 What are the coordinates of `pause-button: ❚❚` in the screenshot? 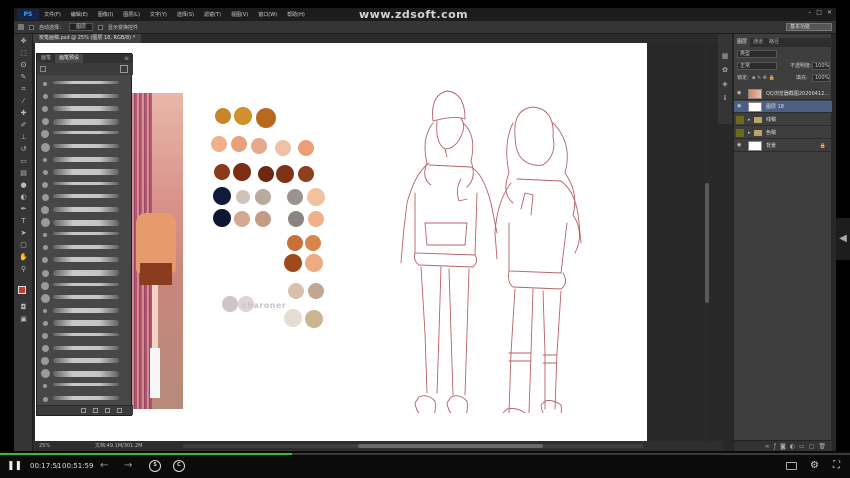 It's located at (14, 466).